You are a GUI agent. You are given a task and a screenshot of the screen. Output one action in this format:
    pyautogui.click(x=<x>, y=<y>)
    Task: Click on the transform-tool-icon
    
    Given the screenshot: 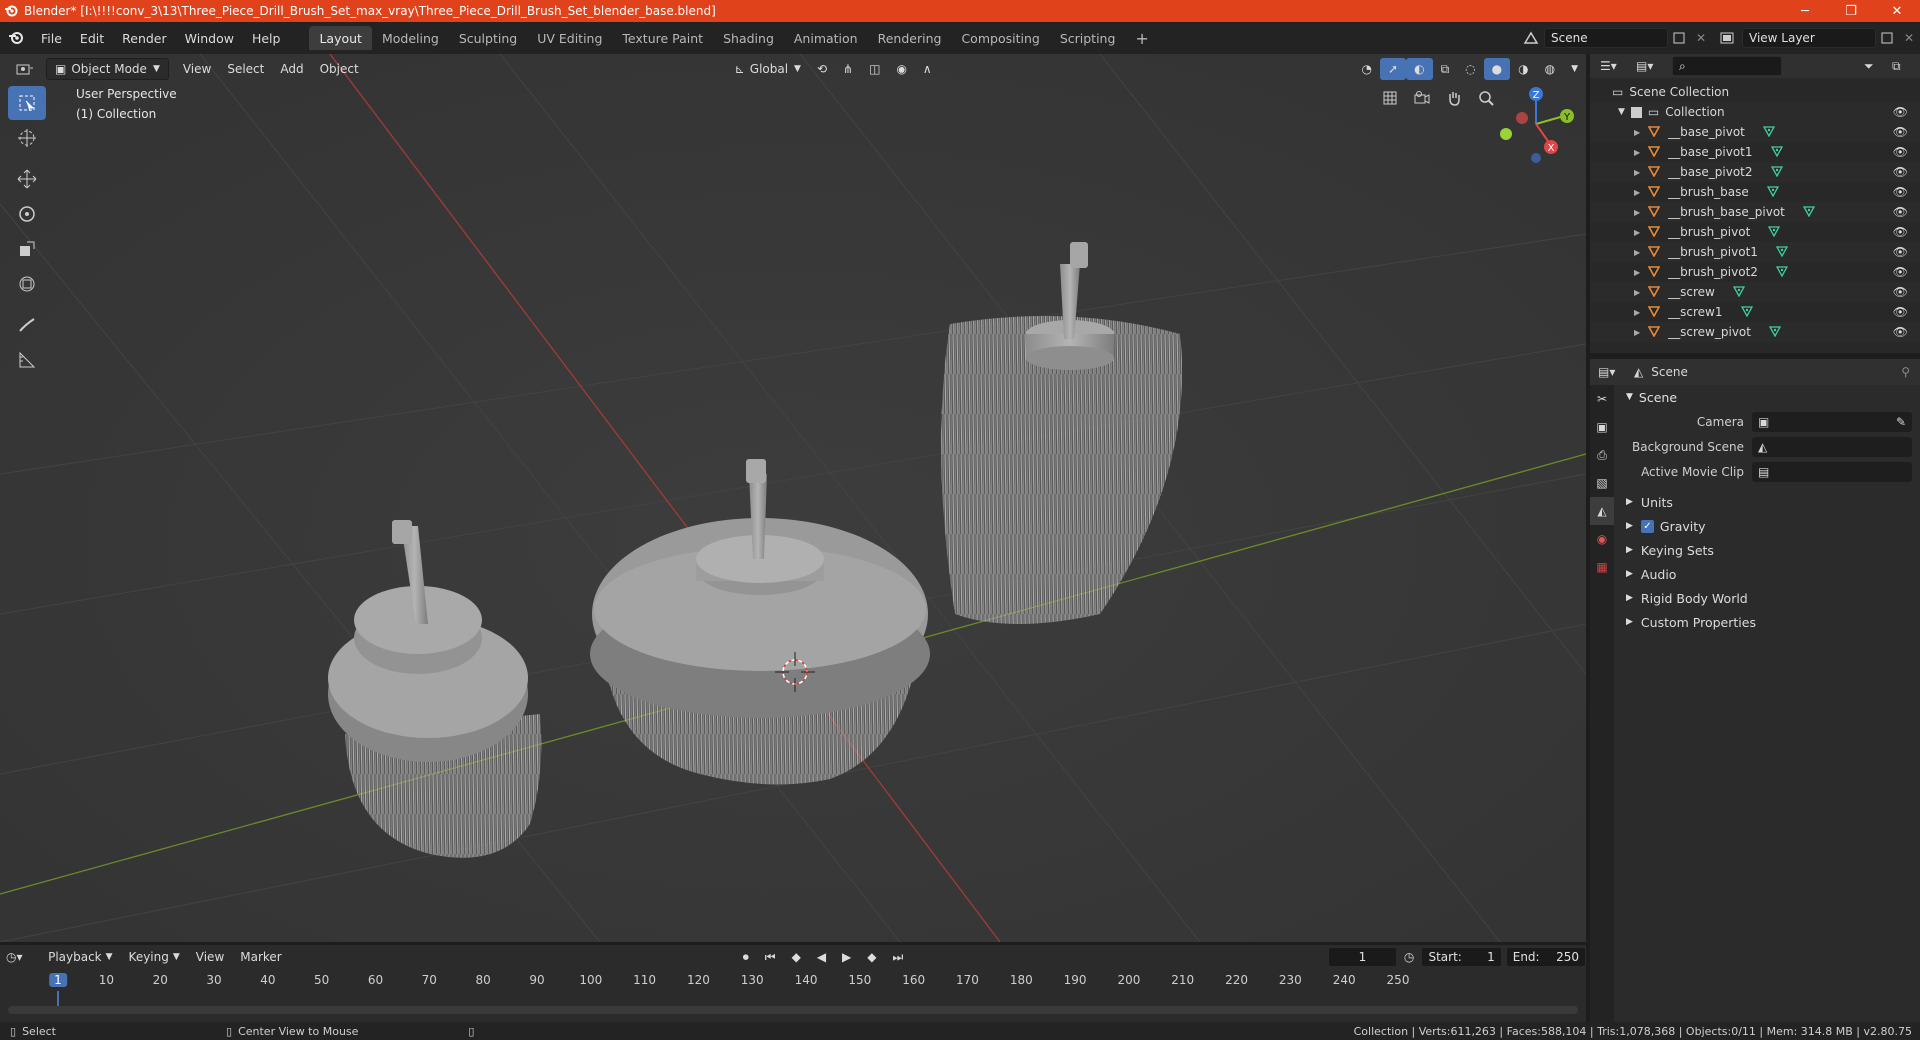 What is the action you would take?
    pyautogui.click(x=27, y=284)
    